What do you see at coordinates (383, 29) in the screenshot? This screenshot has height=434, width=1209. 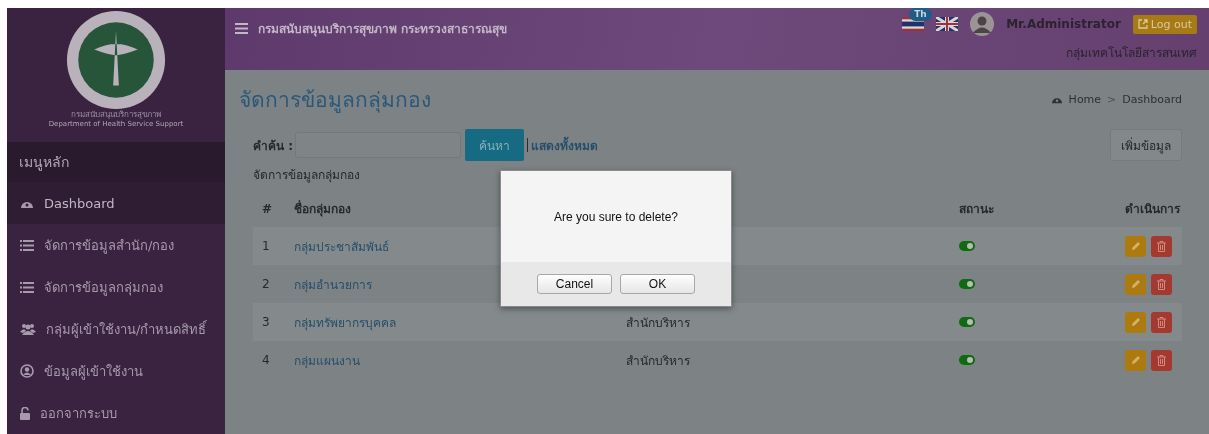 I see `site-title: กรมสนับสนุนบริการสุขภาพ กระทรวงสาธารณสุข` at bounding box center [383, 29].